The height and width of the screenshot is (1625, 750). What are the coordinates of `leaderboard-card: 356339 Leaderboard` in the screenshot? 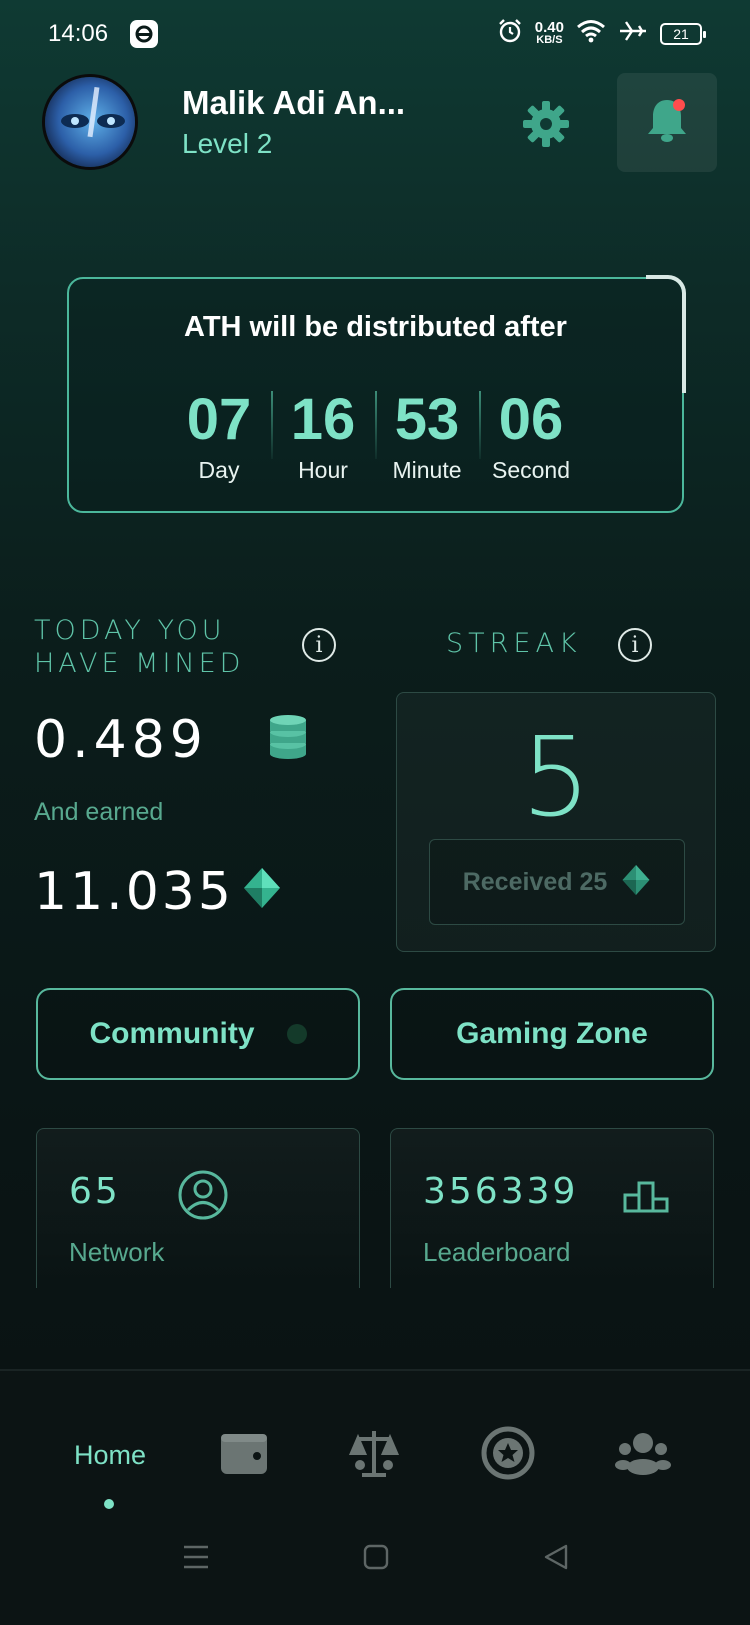 It's located at (552, 1208).